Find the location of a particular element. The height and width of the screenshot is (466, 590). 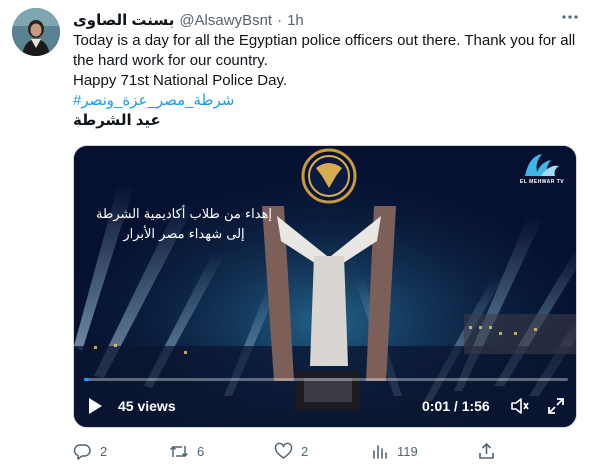

analytics-icon is located at coordinates (379, 451).